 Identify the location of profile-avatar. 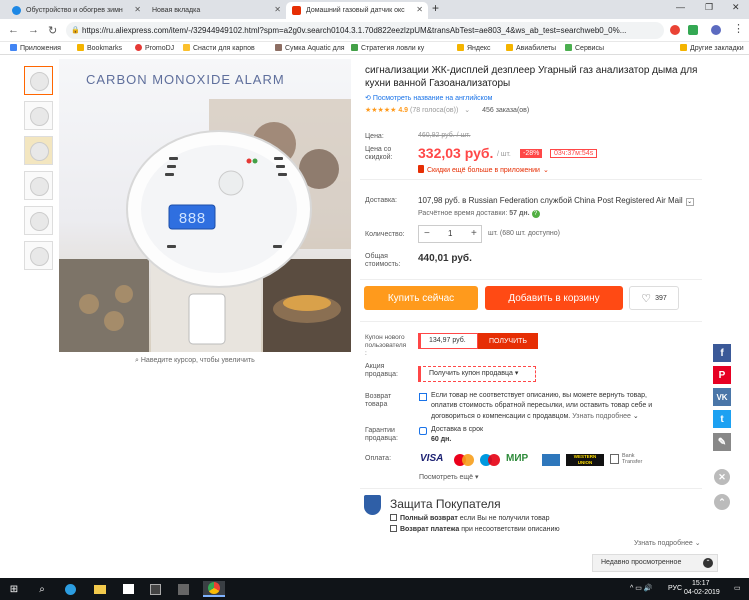
(716, 30).